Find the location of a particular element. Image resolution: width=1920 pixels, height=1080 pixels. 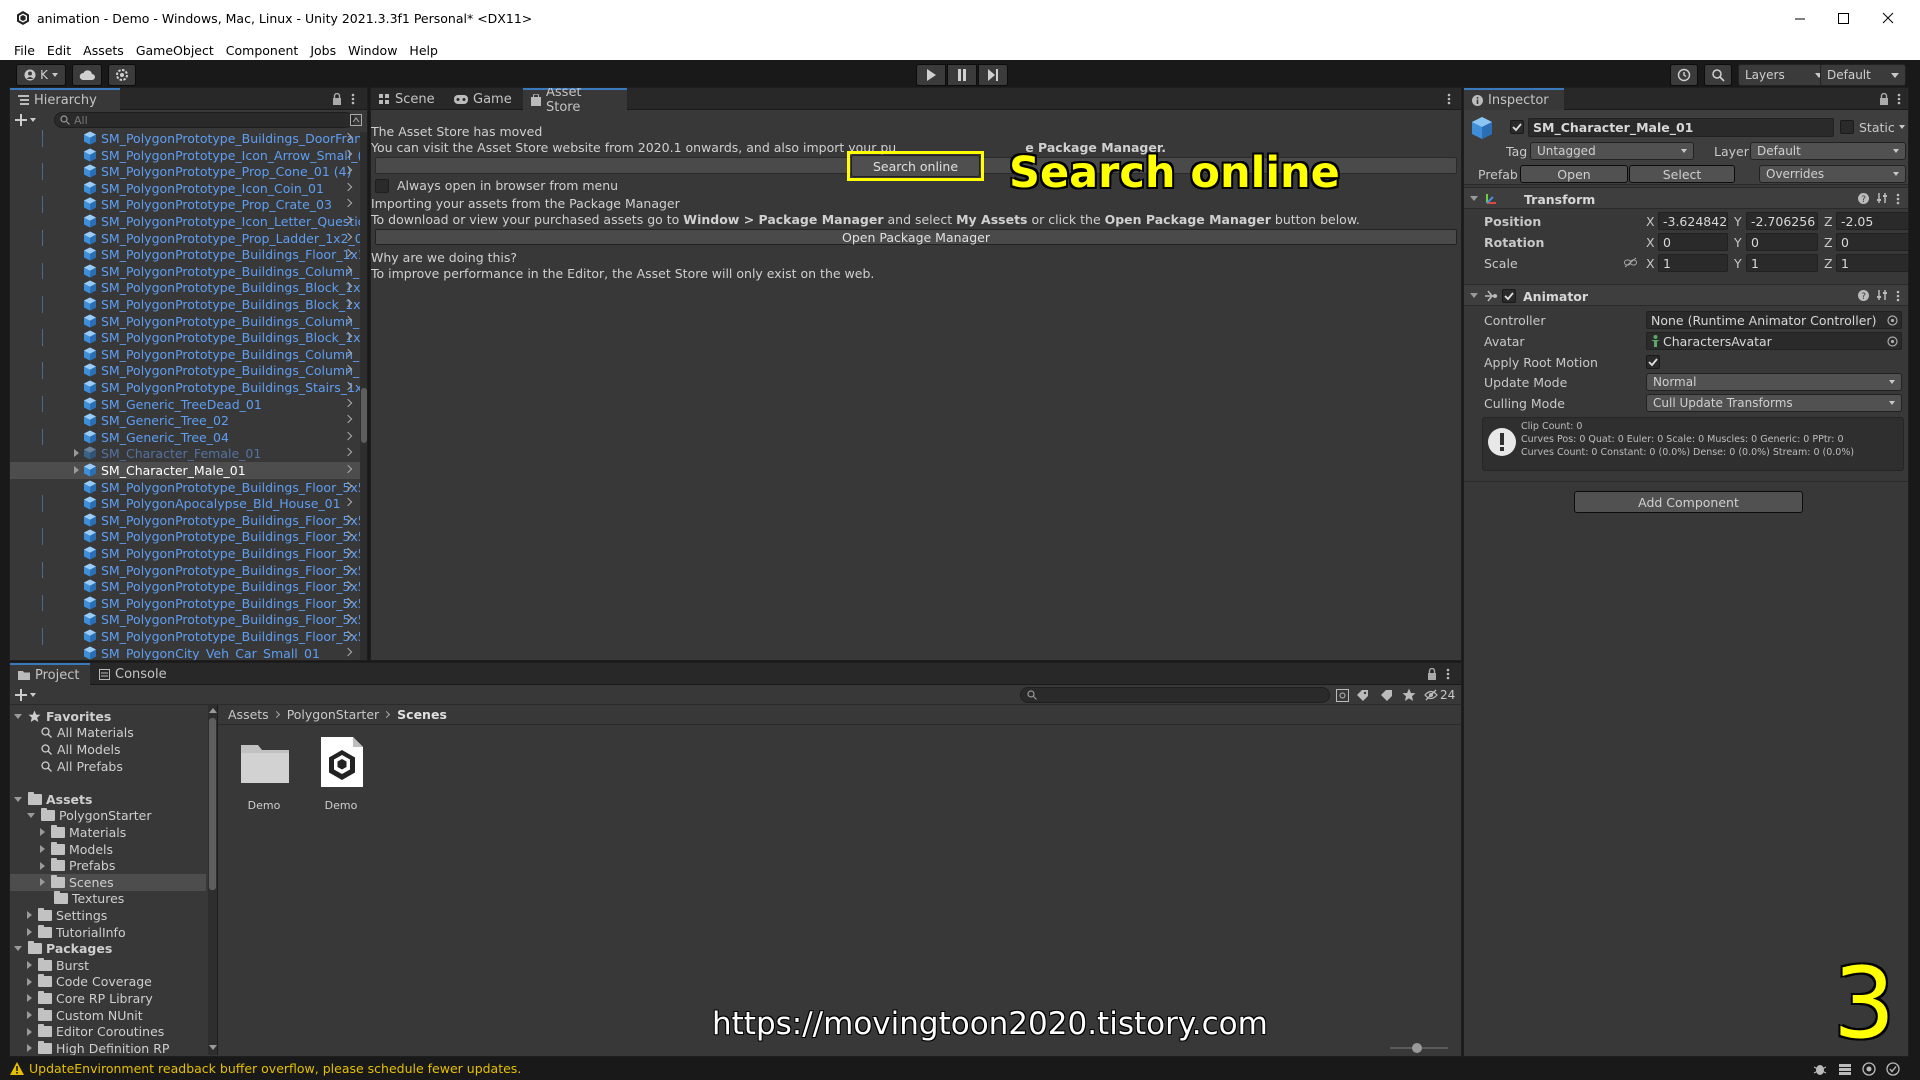

layers-dropdown: Layers is located at coordinates (1784, 75).